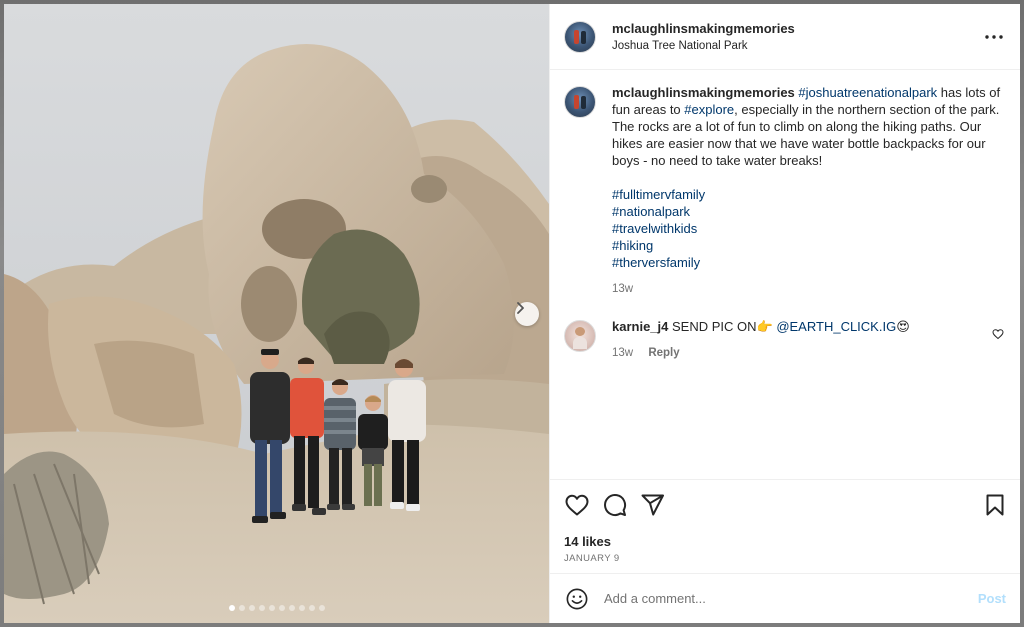  What do you see at coordinates (276, 608) in the screenshot?
I see `carousel-indicator` at bounding box center [276, 608].